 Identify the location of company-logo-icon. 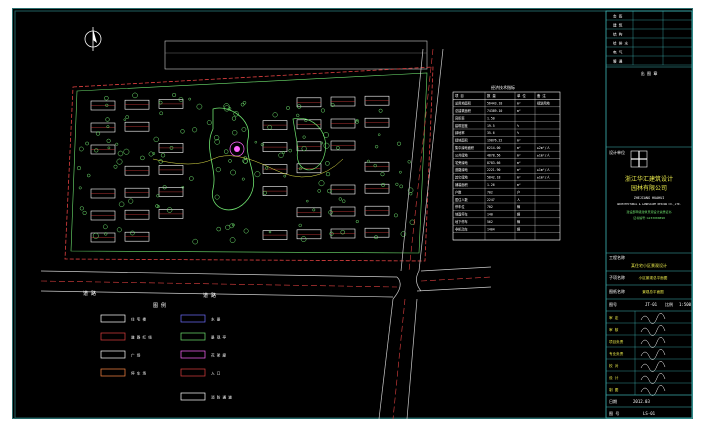
(639, 159).